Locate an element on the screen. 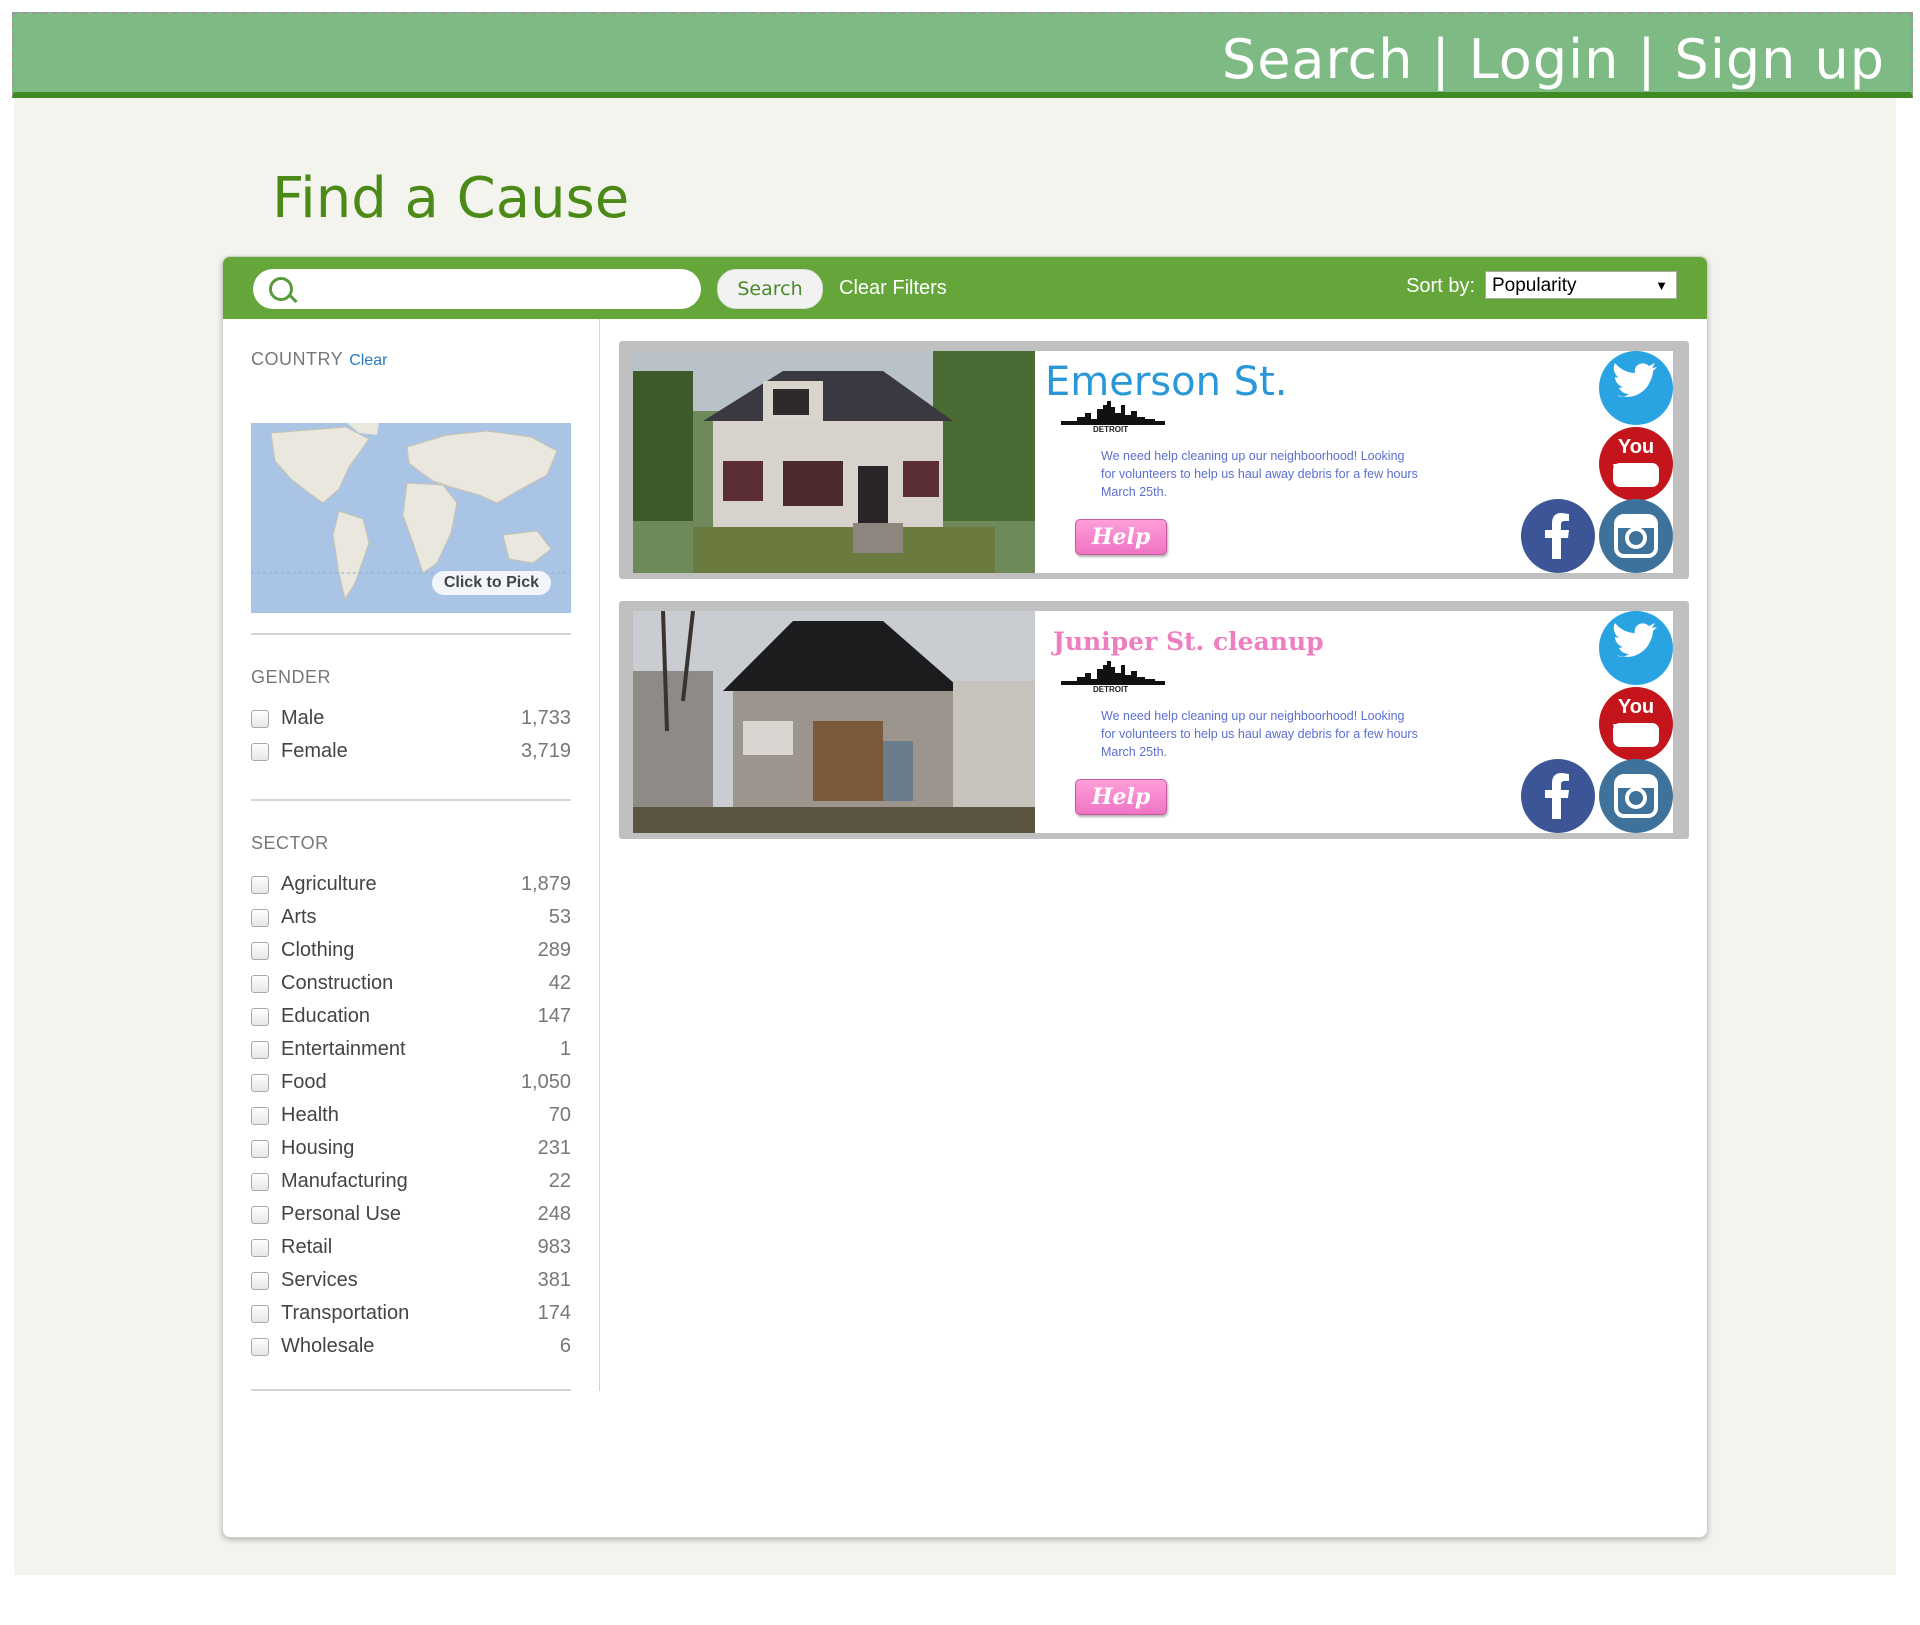  filter-count: 1,879 is located at coordinates (545, 884).